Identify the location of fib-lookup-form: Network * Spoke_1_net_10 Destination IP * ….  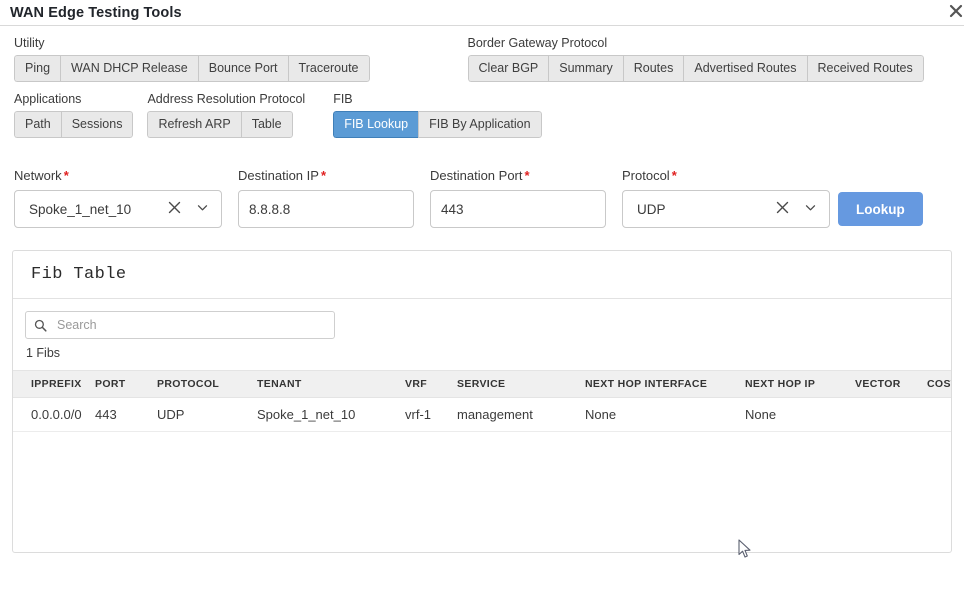
(482, 198).